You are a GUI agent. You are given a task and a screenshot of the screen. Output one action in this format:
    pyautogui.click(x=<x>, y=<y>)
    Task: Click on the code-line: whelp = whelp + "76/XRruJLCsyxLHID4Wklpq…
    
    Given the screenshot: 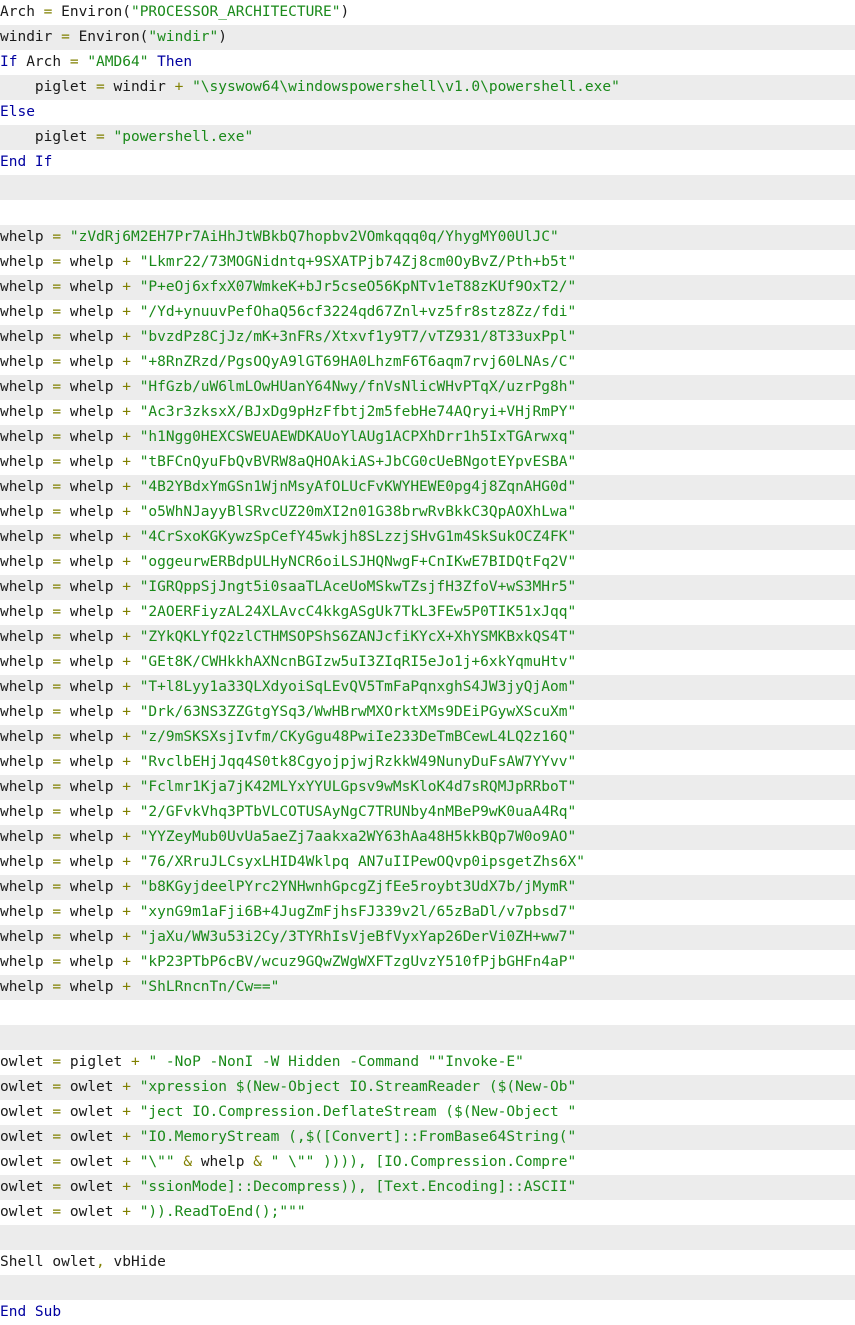 What is the action you would take?
    pyautogui.click(x=427, y=862)
    